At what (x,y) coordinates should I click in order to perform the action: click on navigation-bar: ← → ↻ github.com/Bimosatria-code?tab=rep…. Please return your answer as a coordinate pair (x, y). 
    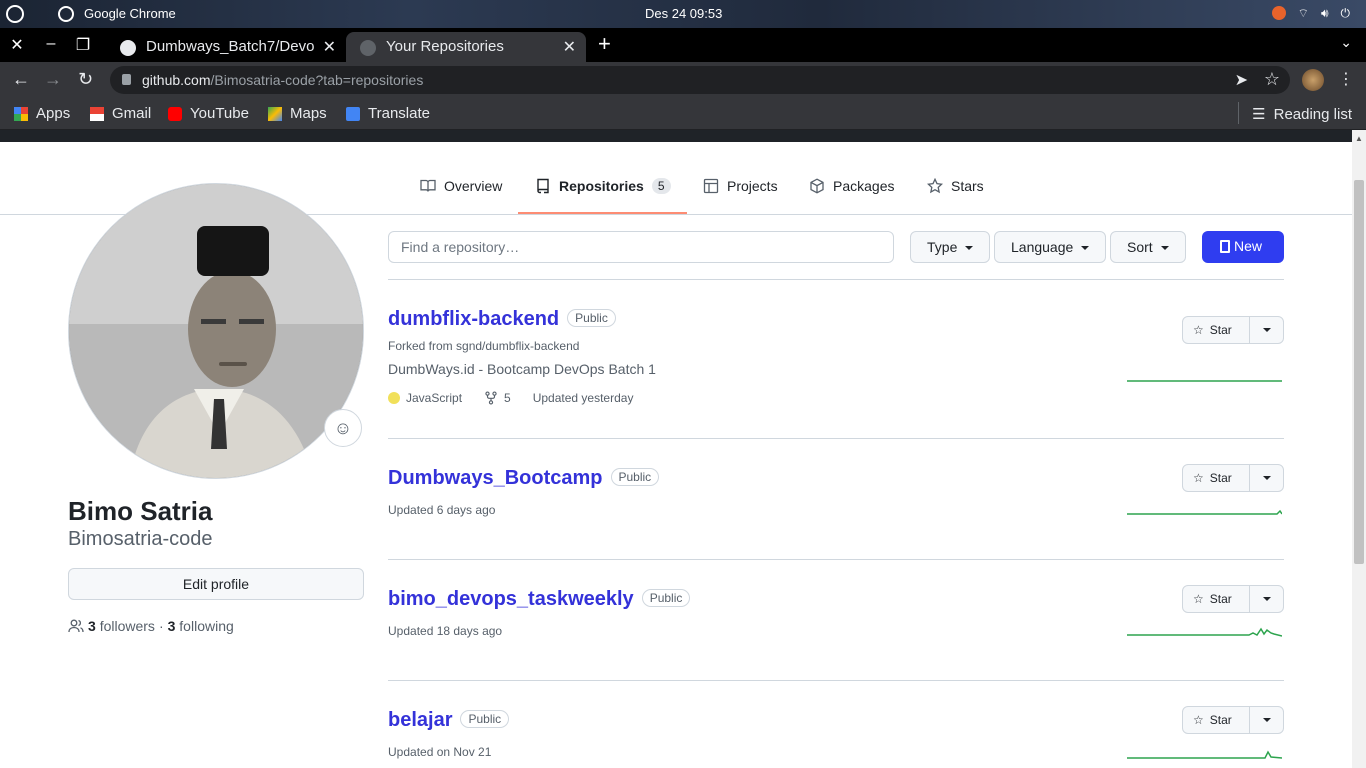
    Looking at the image, I should click on (683, 80).